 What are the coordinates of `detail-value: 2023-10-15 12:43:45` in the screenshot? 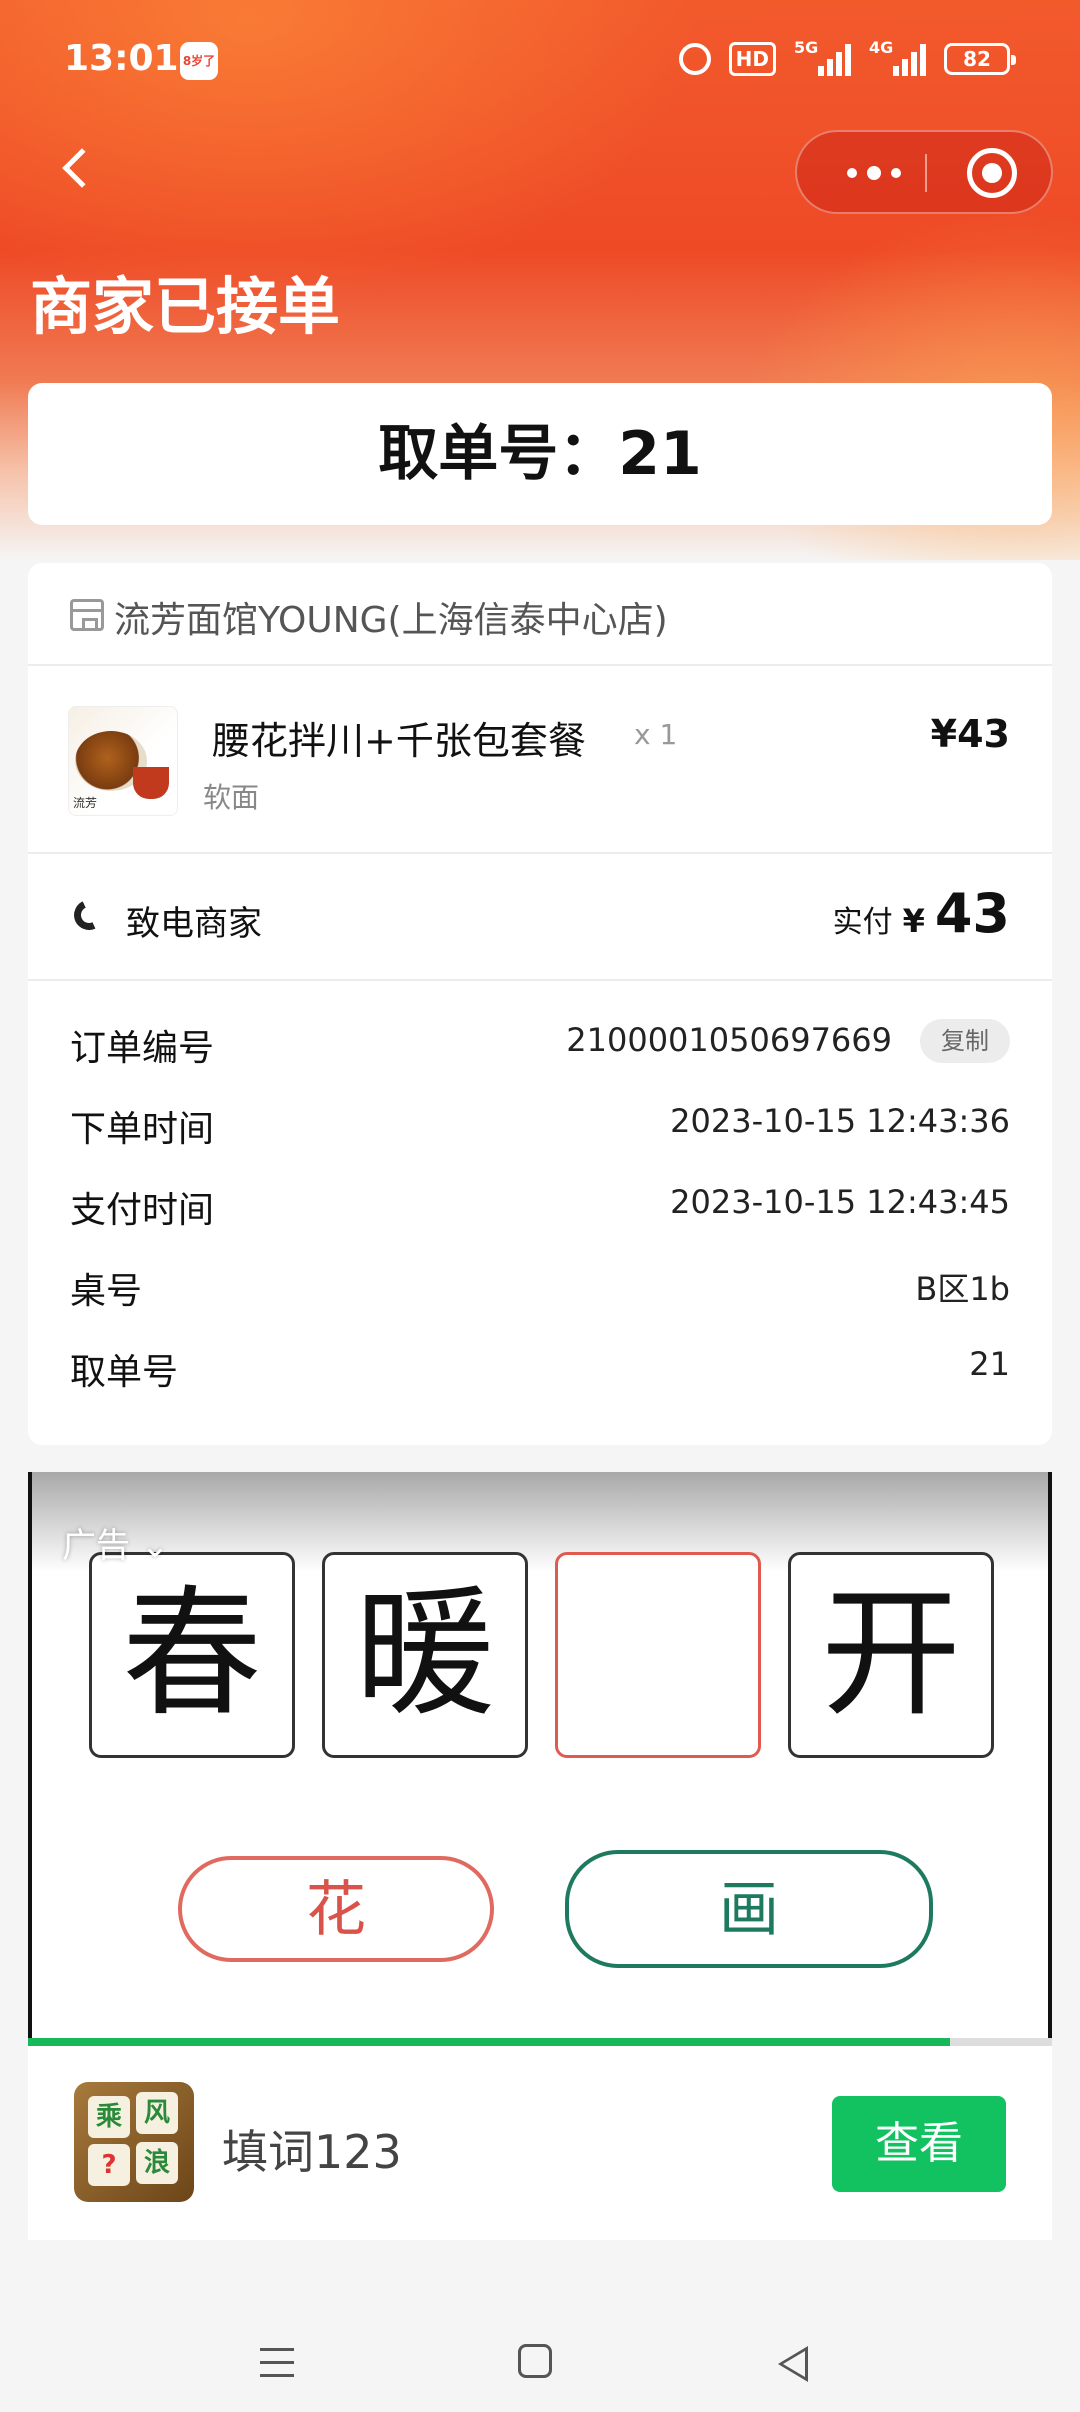 It's located at (840, 1202).